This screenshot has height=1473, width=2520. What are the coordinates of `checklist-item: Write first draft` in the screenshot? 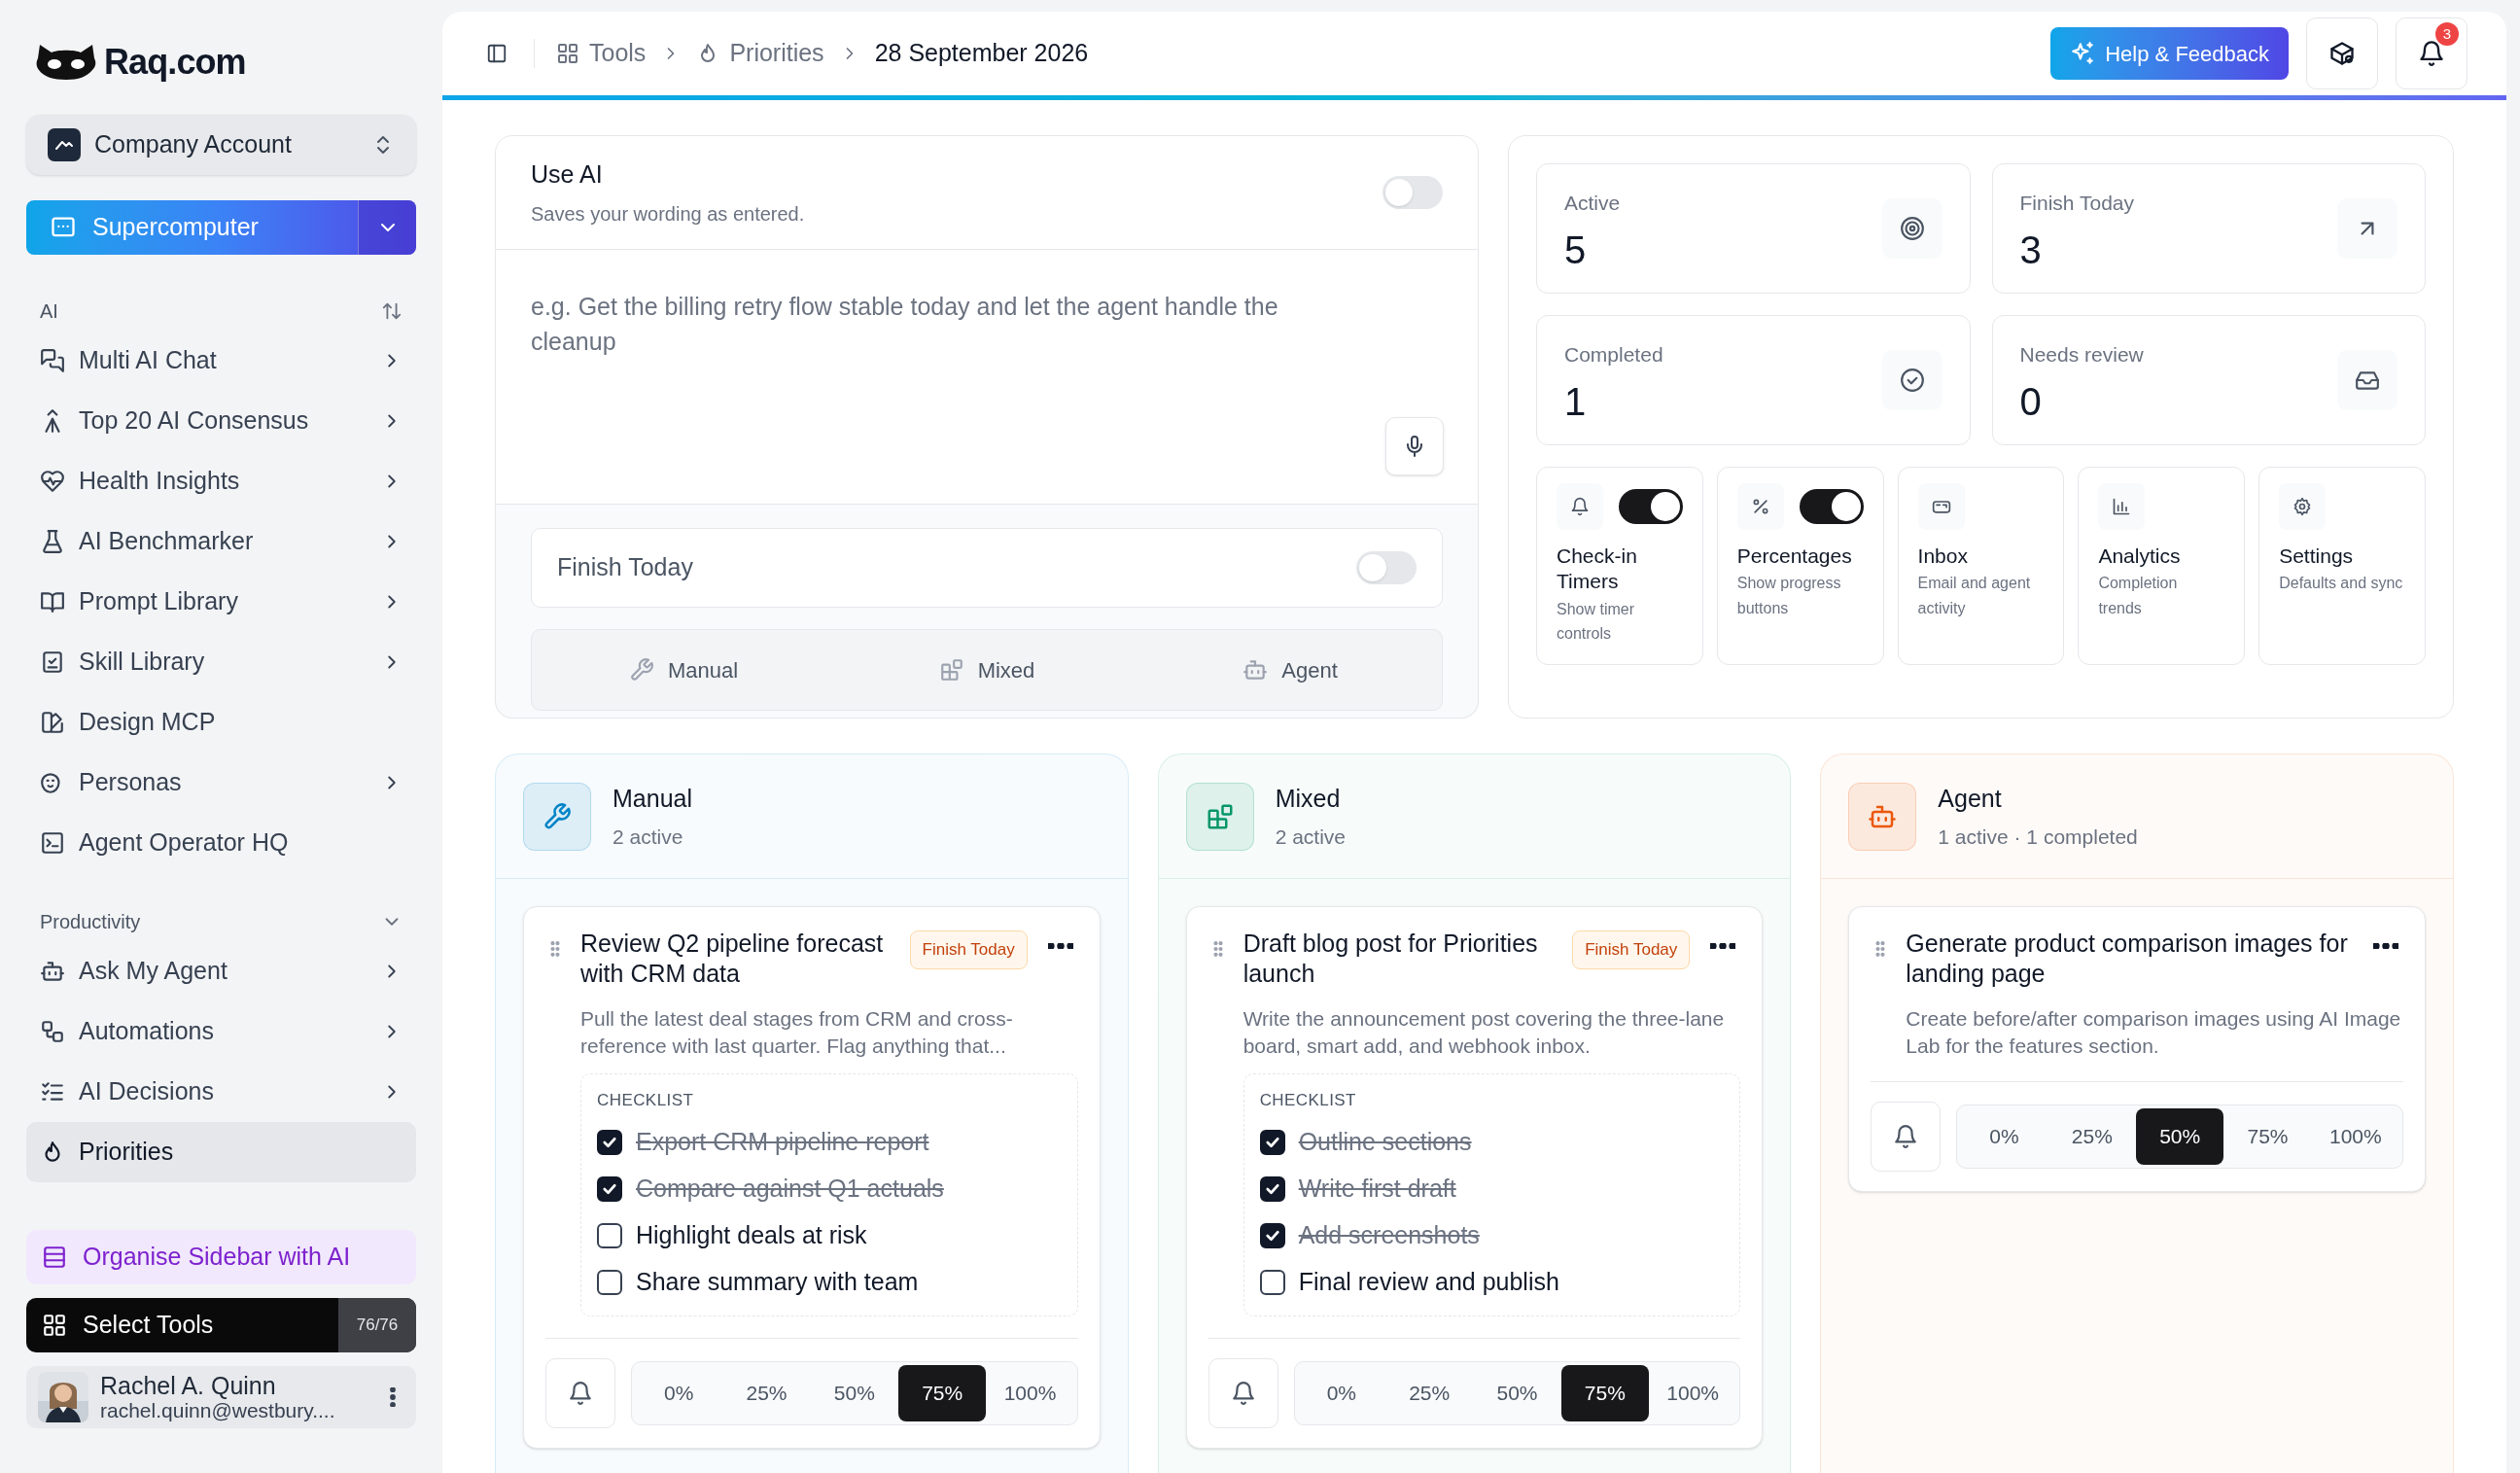 It's located at (1492, 1188).